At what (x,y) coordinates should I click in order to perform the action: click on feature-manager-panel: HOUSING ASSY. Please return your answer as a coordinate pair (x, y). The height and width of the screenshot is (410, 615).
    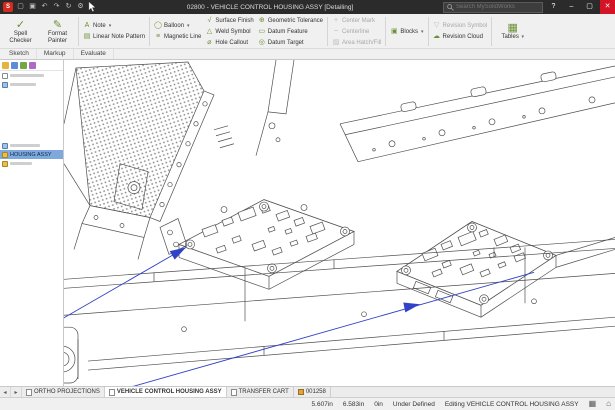
    Looking at the image, I should click on (32, 223).